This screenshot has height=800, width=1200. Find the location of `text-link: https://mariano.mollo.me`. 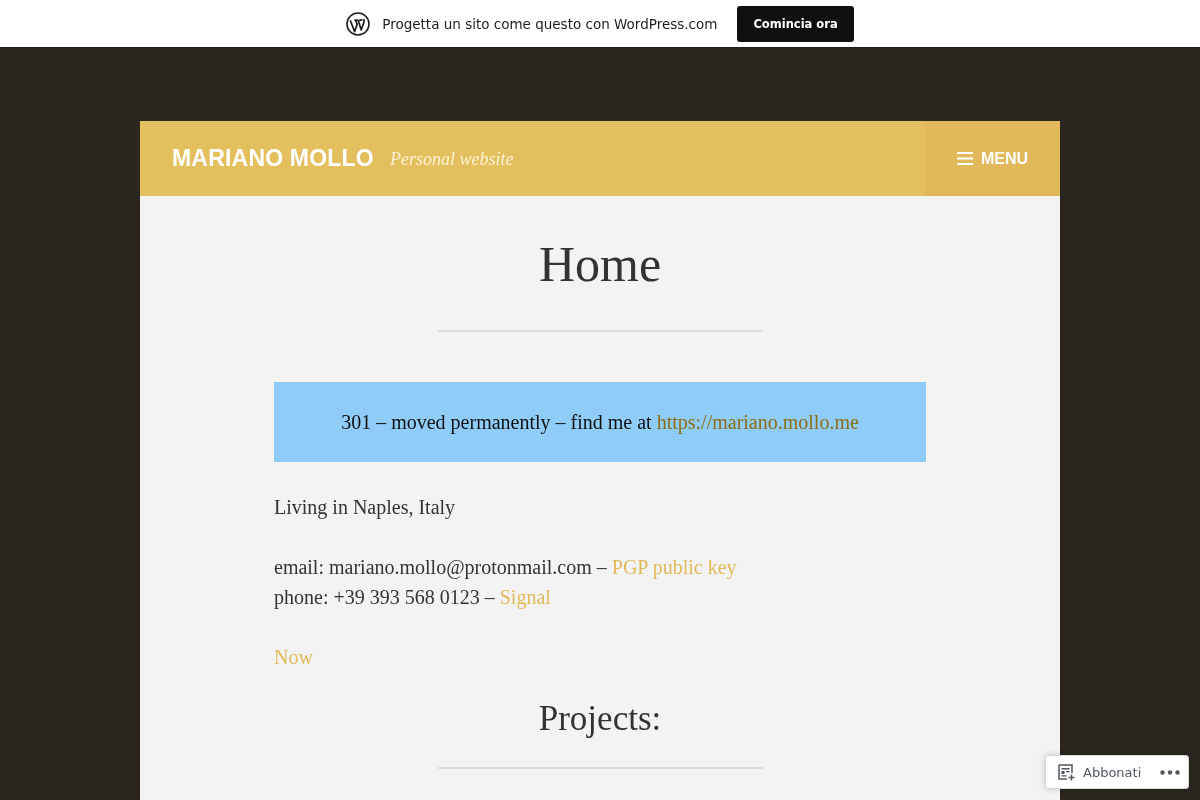

text-link: https://mariano.mollo.me is located at coordinates (757, 421).